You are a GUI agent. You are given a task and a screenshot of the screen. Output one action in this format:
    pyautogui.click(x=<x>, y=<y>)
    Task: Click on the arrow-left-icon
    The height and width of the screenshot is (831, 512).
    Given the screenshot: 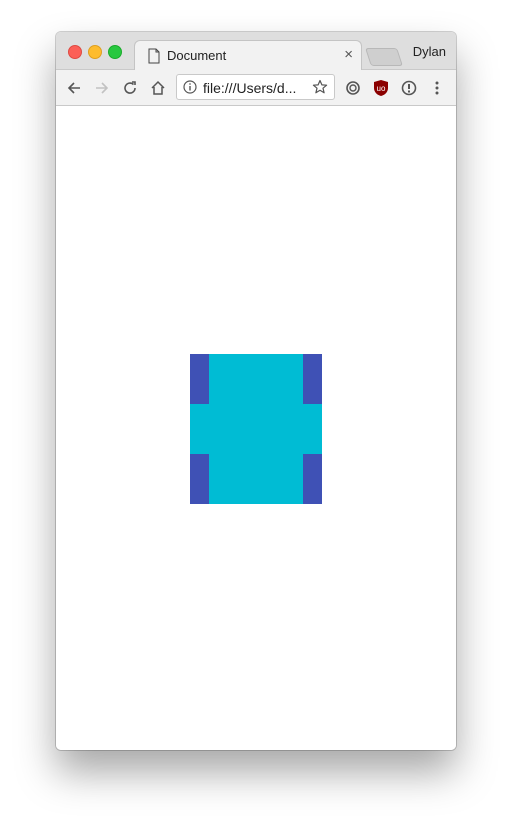 What is the action you would take?
    pyautogui.click(x=73, y=88)
    